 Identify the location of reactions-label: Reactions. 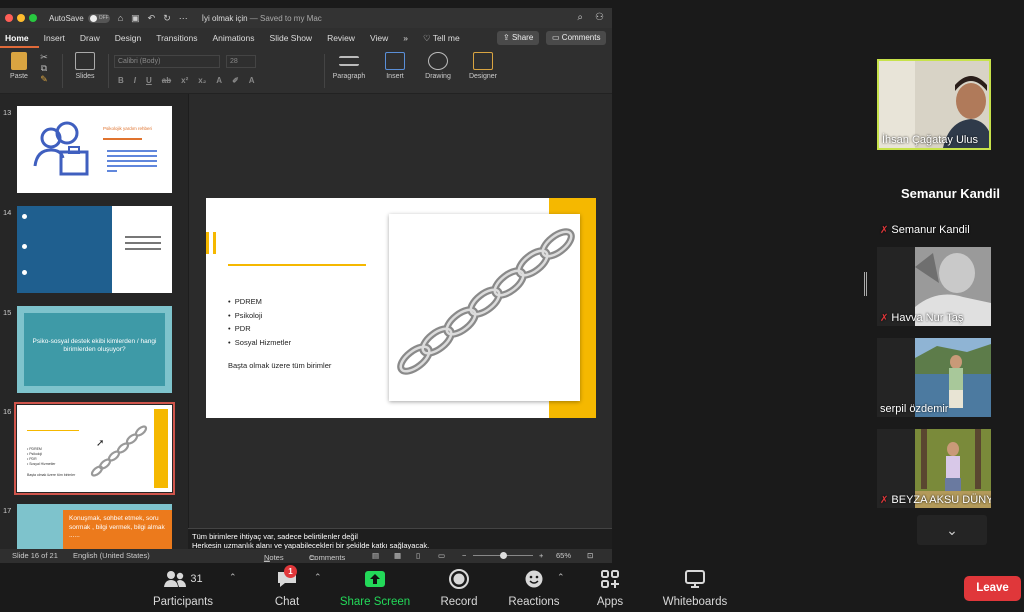
(534, 602).